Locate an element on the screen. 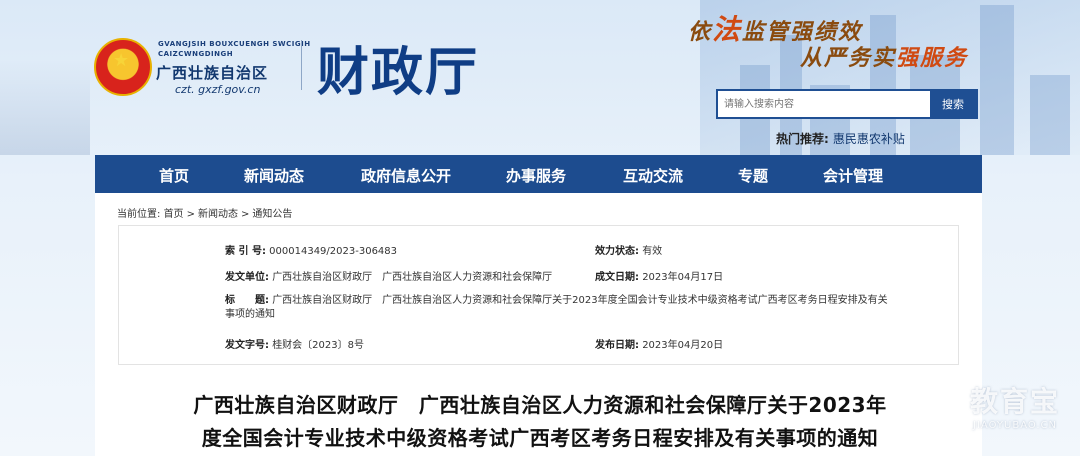 Image resolution: width=1080 pixels, height=456 pixels. nav-item-news: 新闻动态 is located at coordinates (274, 175).